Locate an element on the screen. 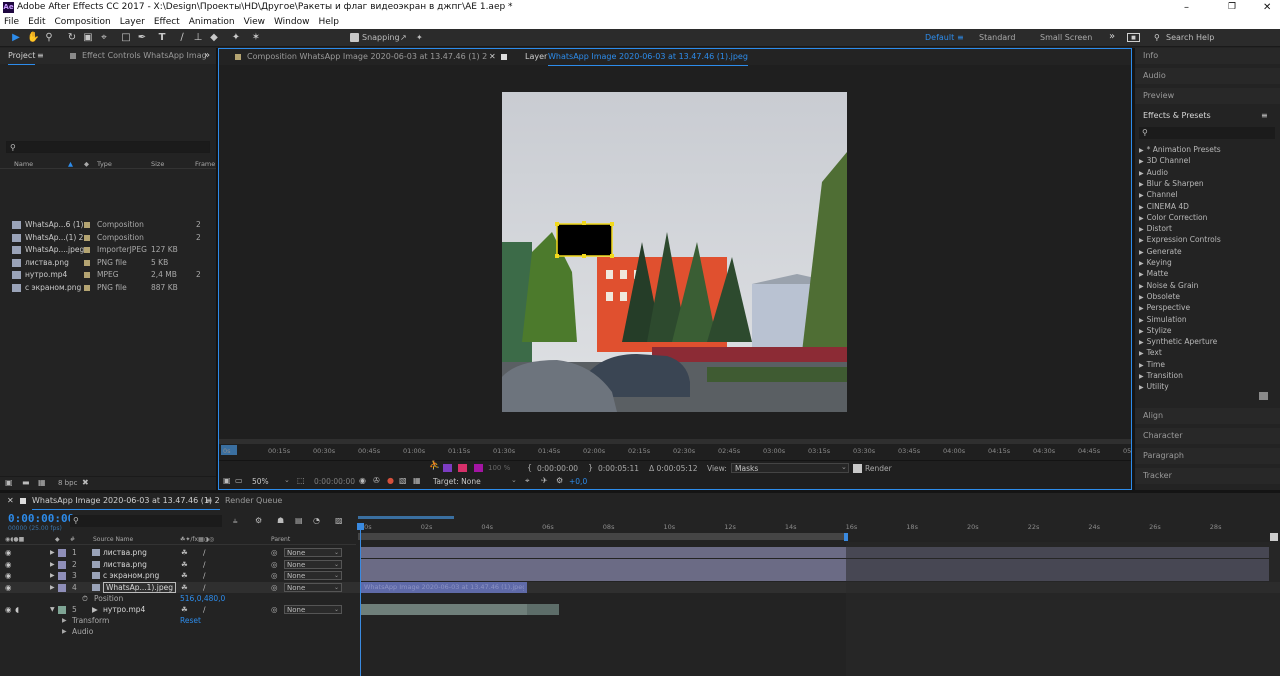 The width and height of the screenshot is (1280, 676). snap-options-icon: ↗ is located at coordinates (403, 38).